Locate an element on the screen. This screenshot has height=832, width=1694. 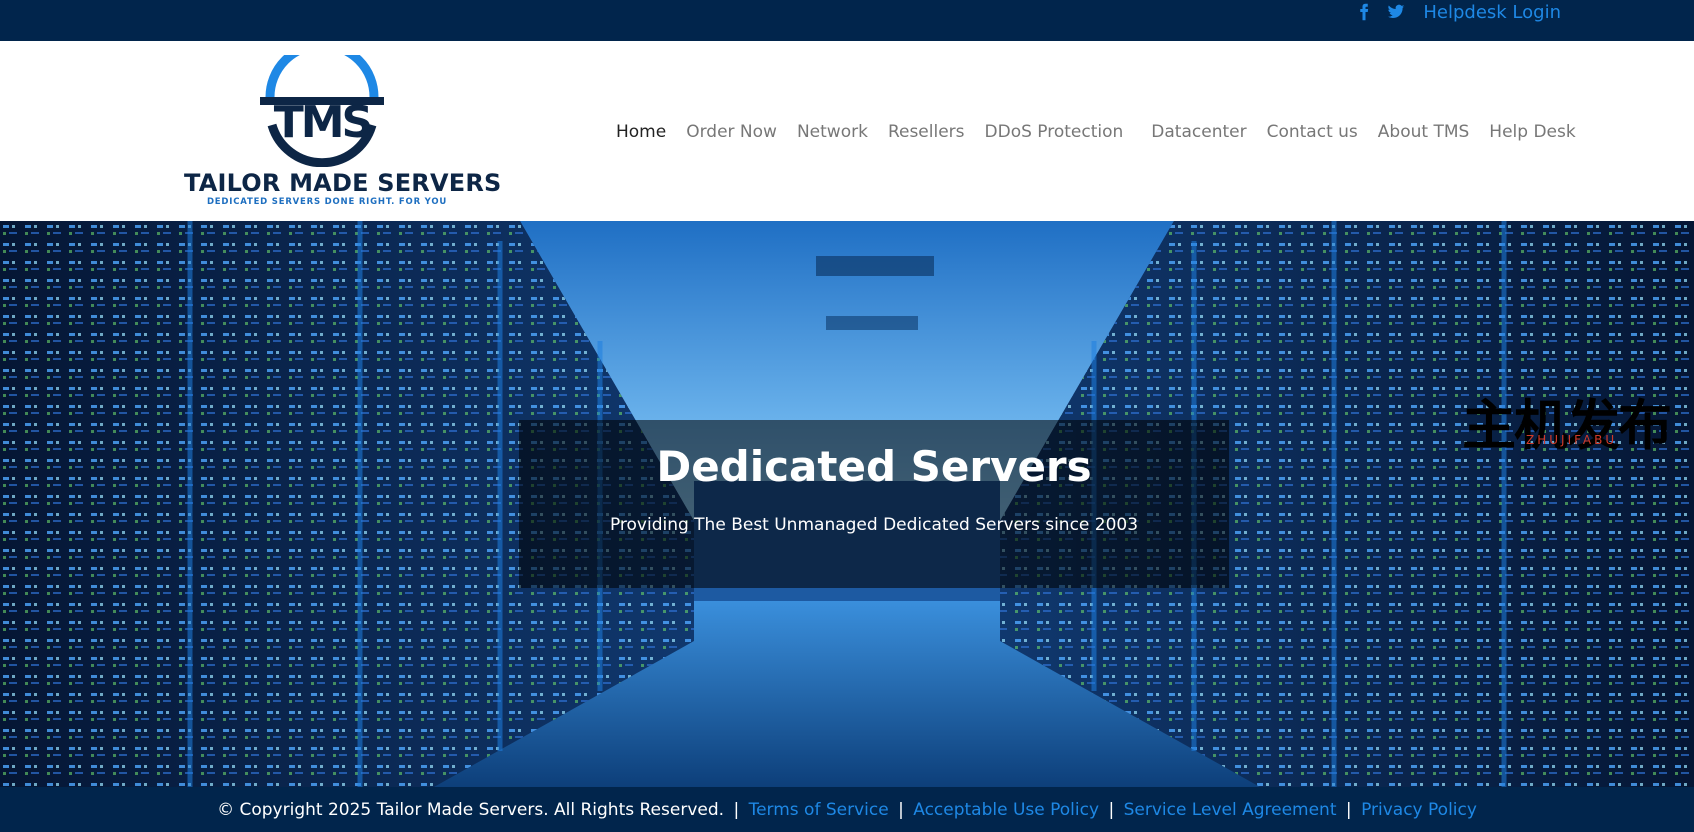
acceptable-use-policy-link: Acceptable Use Policy is located at coordinates (1006, 810).